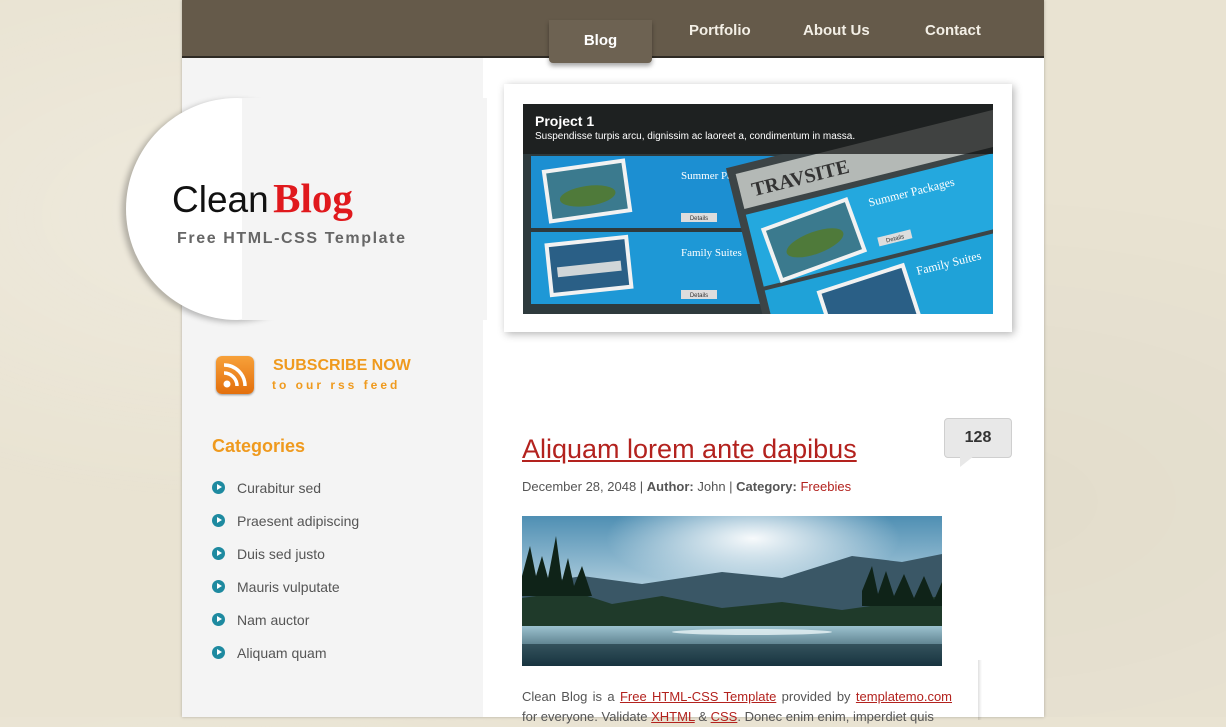  I want to click on templatemo-link: templatemo.com, so click(904, 696).